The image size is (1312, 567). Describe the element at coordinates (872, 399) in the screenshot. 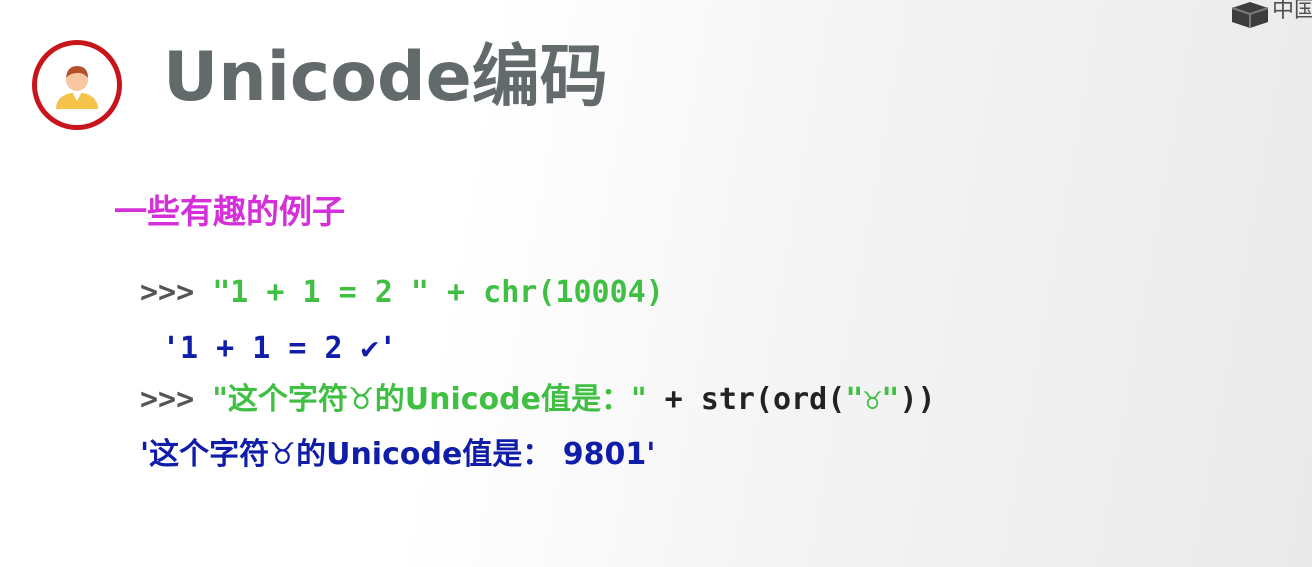

I see `code-argument: "♉"` at that location.